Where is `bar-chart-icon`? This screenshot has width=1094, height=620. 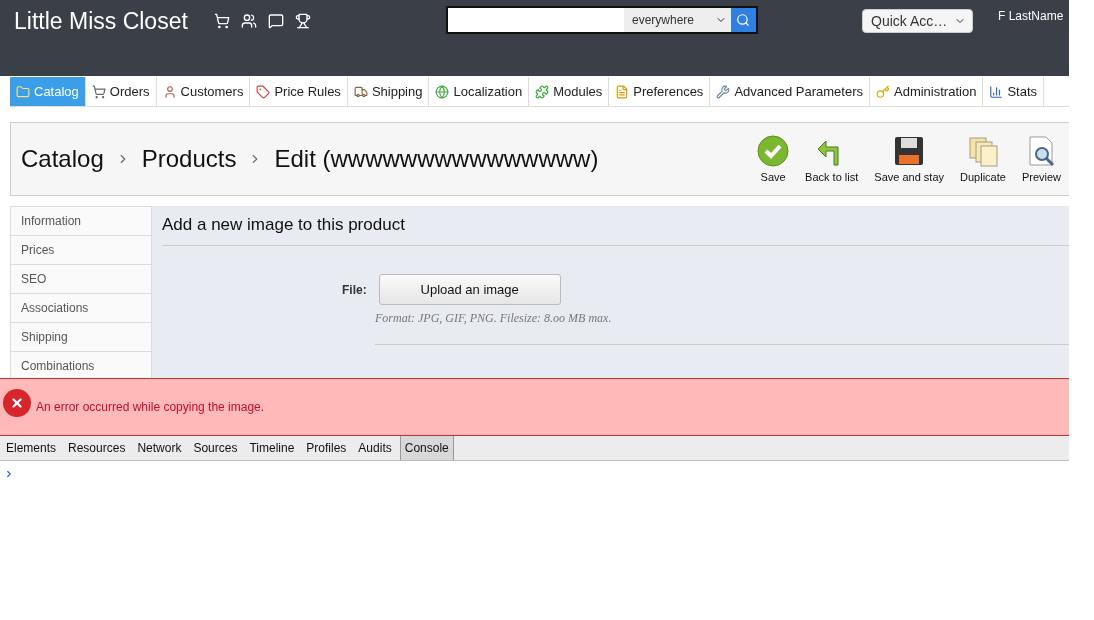
bar-chart-icon is located at coordinates (996, 91).